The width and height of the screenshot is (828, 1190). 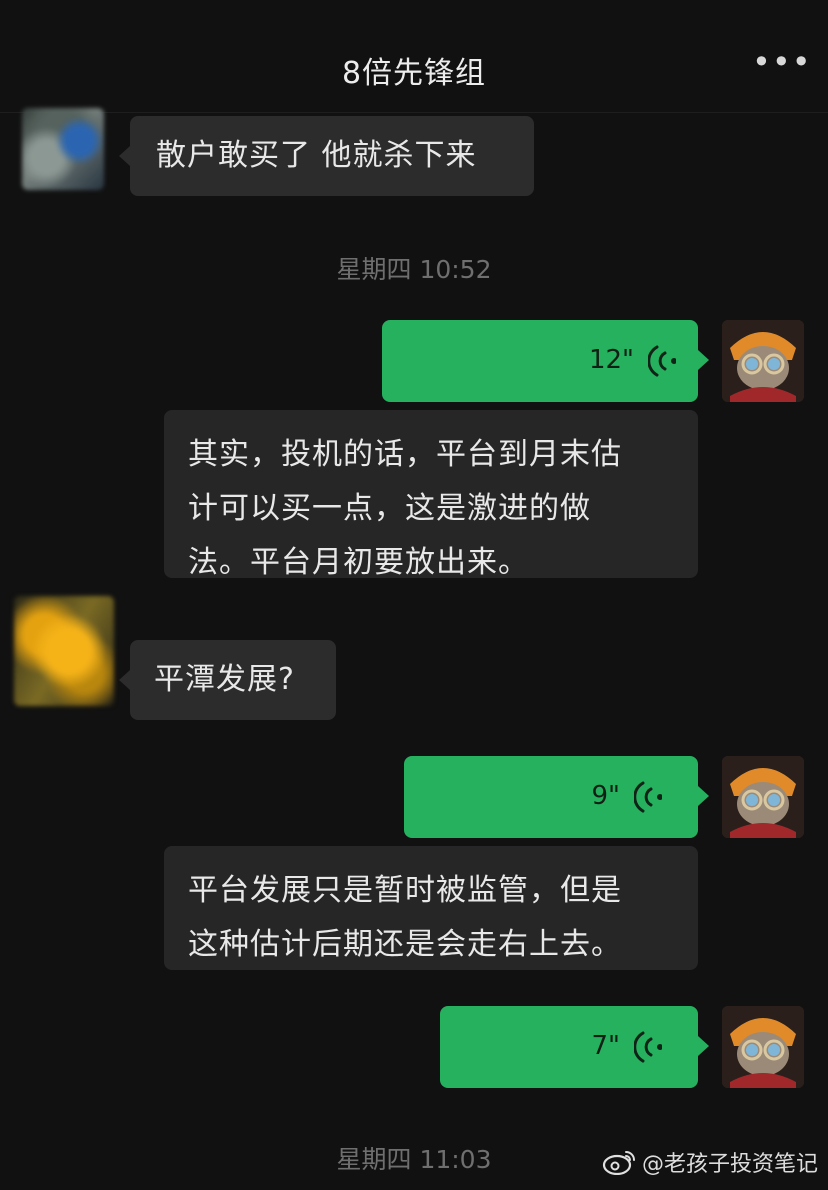 What do you see at coordinates (224, 679) in the screenshot?
I see `message-text: 平潭发展?` at bounding box center [224, 679].